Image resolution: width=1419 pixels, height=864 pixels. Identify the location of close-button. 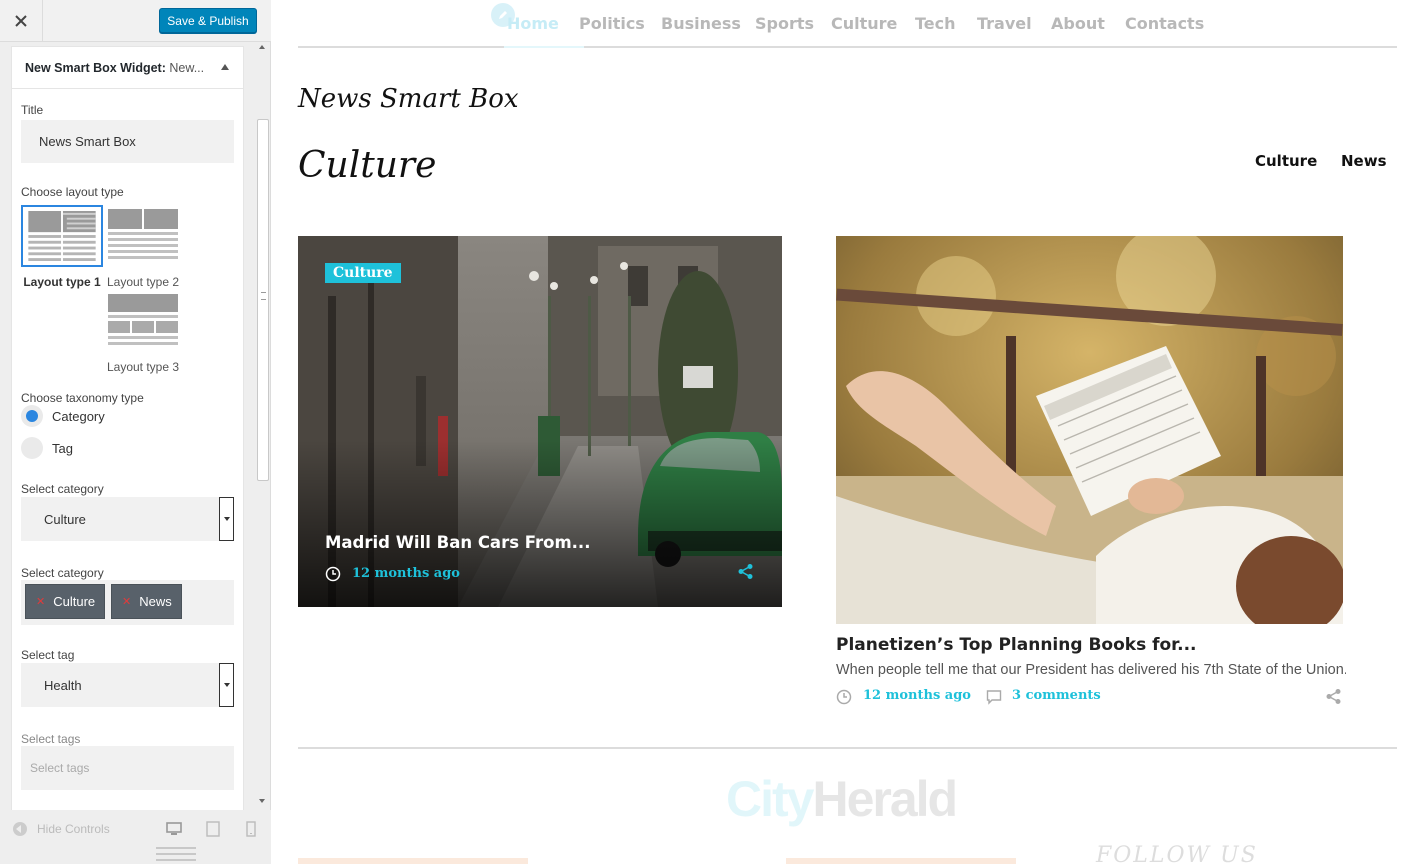
(21, 21).